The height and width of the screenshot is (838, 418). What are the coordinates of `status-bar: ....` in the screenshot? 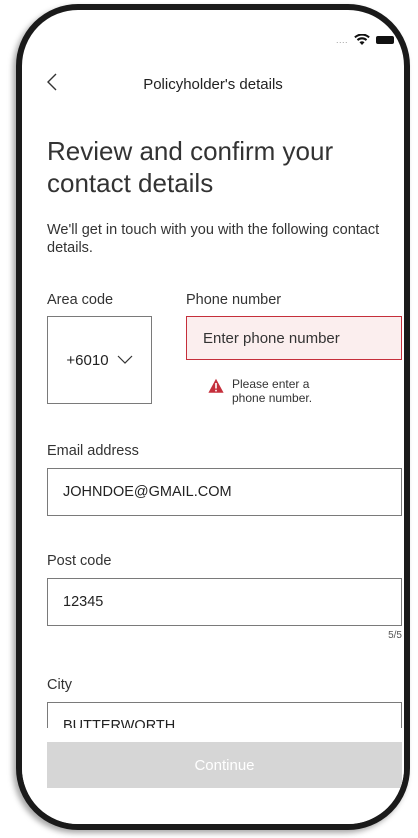 It's located at (365, 40).